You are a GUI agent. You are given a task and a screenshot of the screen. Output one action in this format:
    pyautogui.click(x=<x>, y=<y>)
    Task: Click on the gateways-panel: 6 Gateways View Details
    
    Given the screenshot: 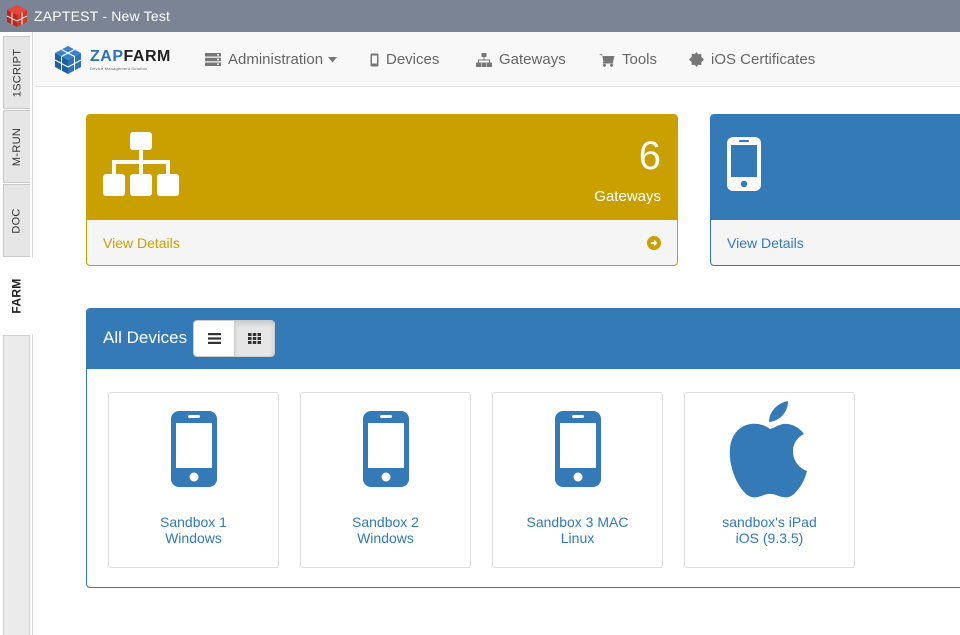 What is the action you would take?
    pyautogui.click(x=382, y=190)
    